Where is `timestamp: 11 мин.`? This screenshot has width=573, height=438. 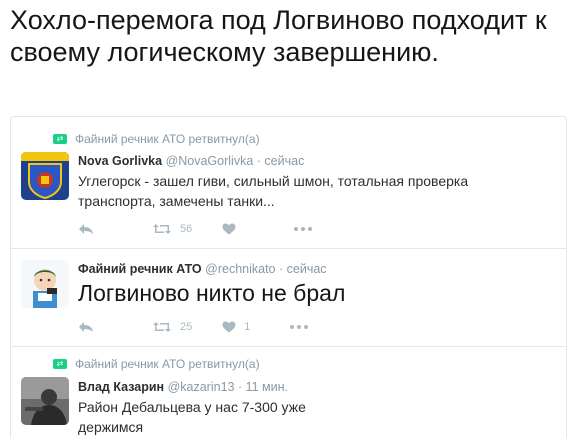
timestamp: 11 мин. is located at coordinates (267, 387).